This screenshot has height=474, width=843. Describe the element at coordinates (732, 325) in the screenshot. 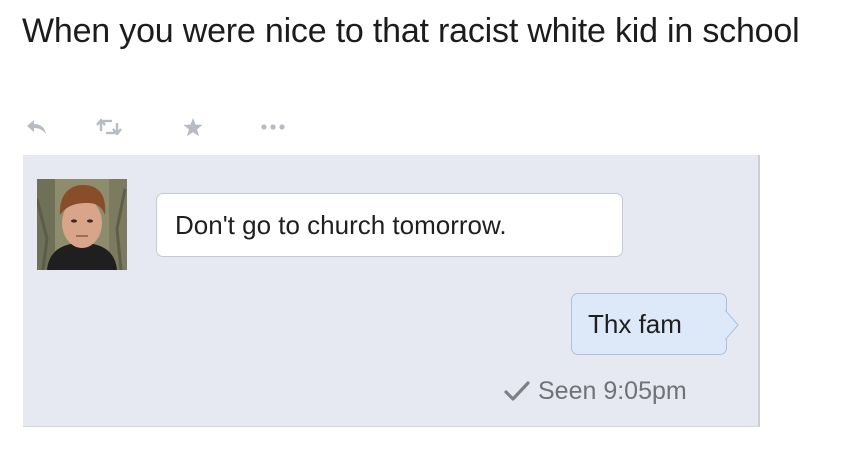

I see `bubble-tail-icon` at that location.